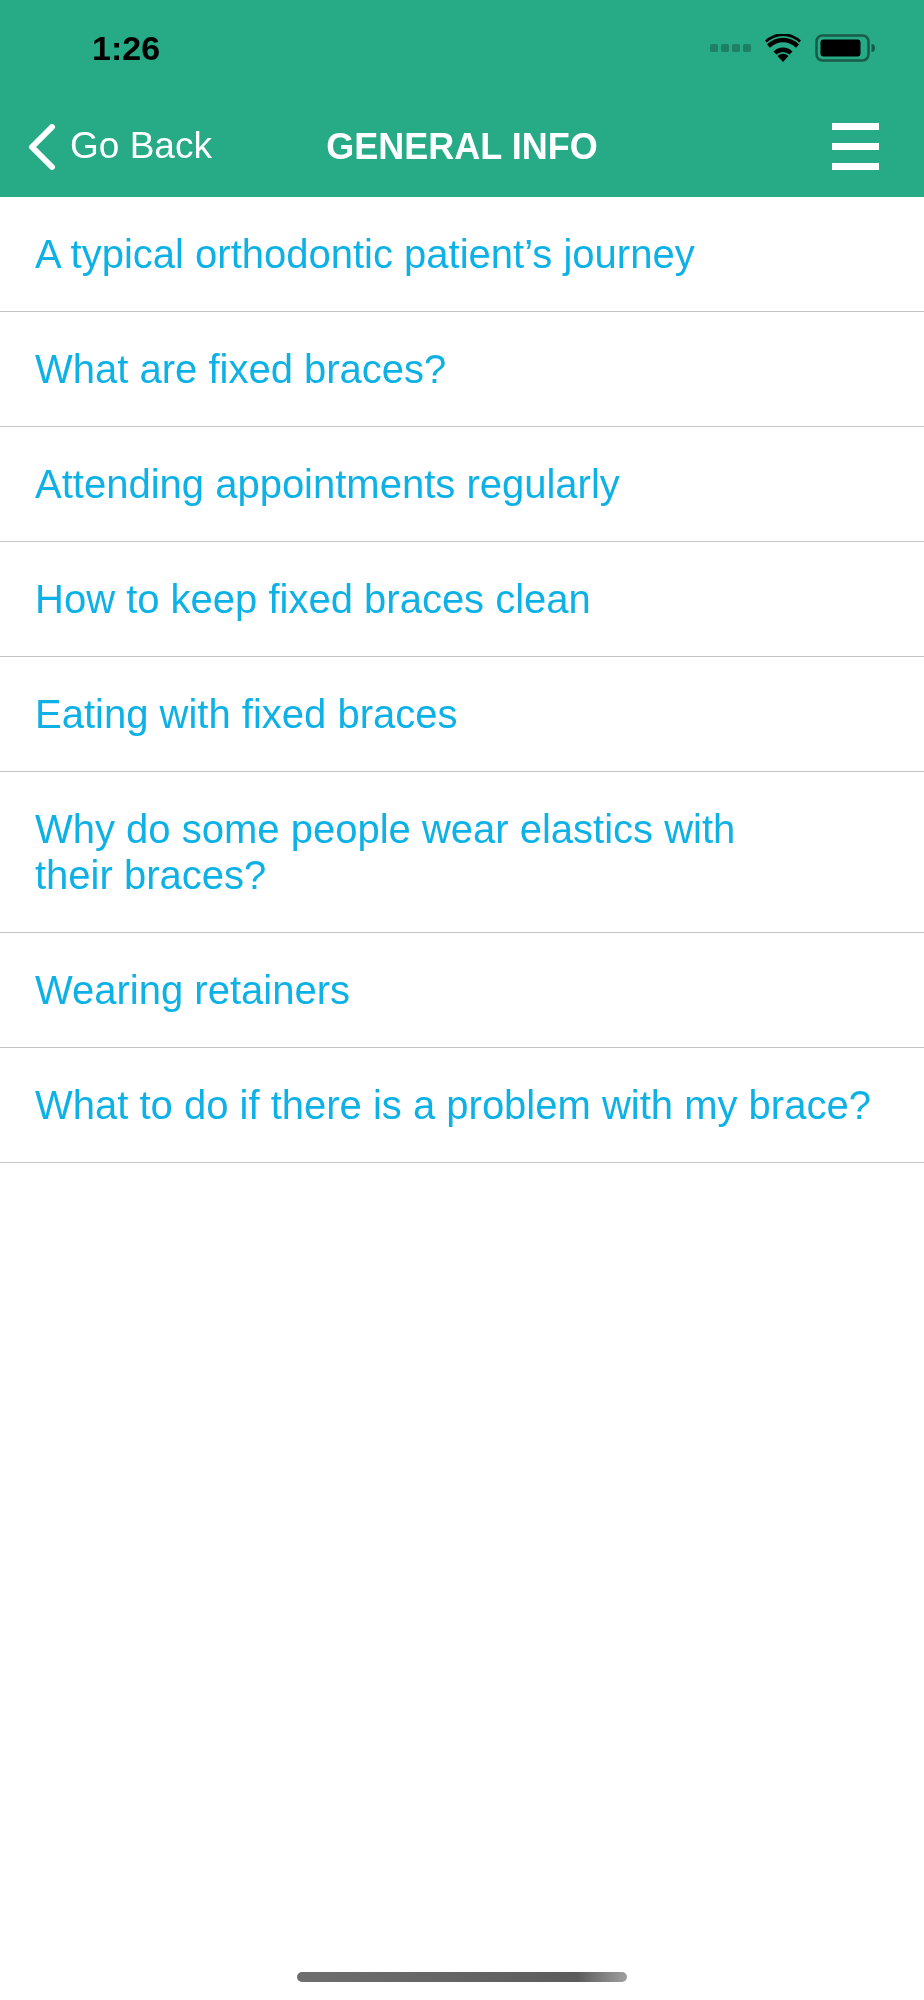 This screenshot has height=2000, width=924. Describe the element at coordinates (462, 254) in the screenshot. I see `topic-link: A typical orthodontic patient’s journey` at that location.